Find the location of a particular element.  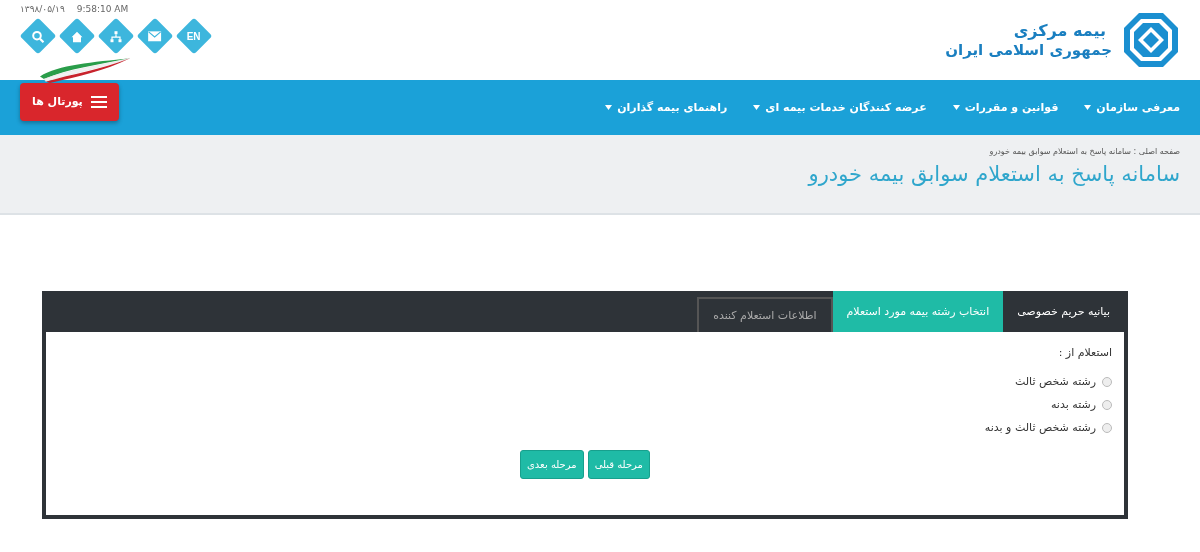

home-icon is located at coordinates (77, 36).